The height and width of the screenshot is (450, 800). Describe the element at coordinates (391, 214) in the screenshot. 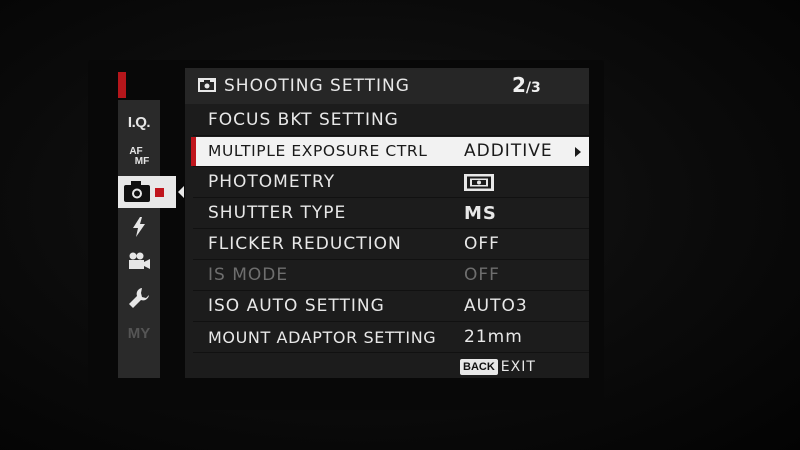

I see `menu-item-shutter-type: SHUTTER TYPE MS` at that location.